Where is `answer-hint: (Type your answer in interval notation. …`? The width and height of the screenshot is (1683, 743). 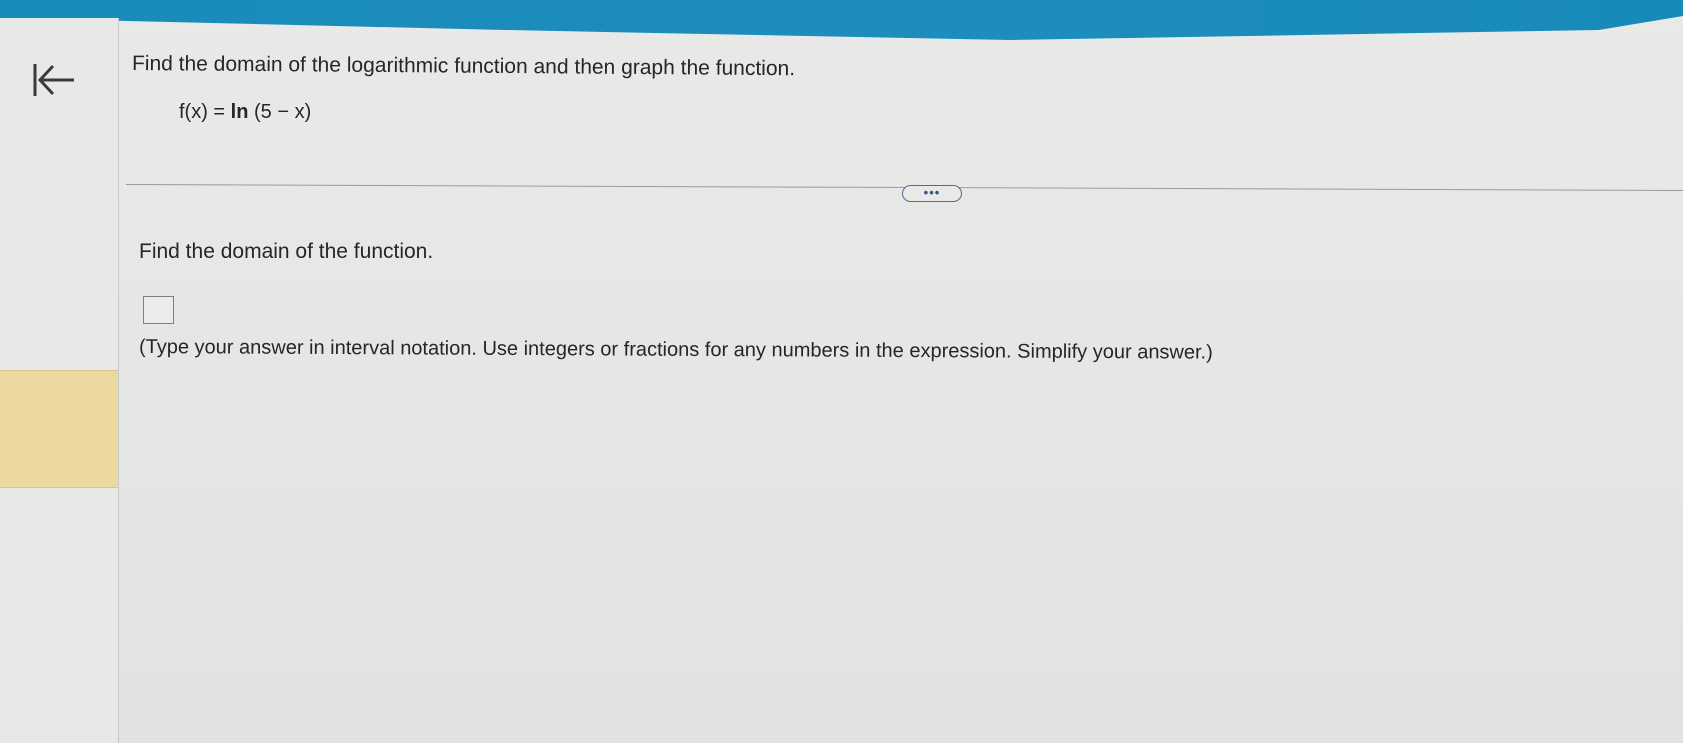
answer-hint: (Type your answer in interval notation. … is located at coordinates (675, 350).